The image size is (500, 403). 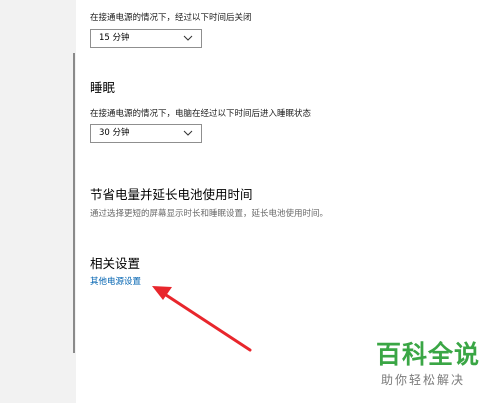 I want to click on related-settings-heading: 相关设置, so click(x=115, y=263).